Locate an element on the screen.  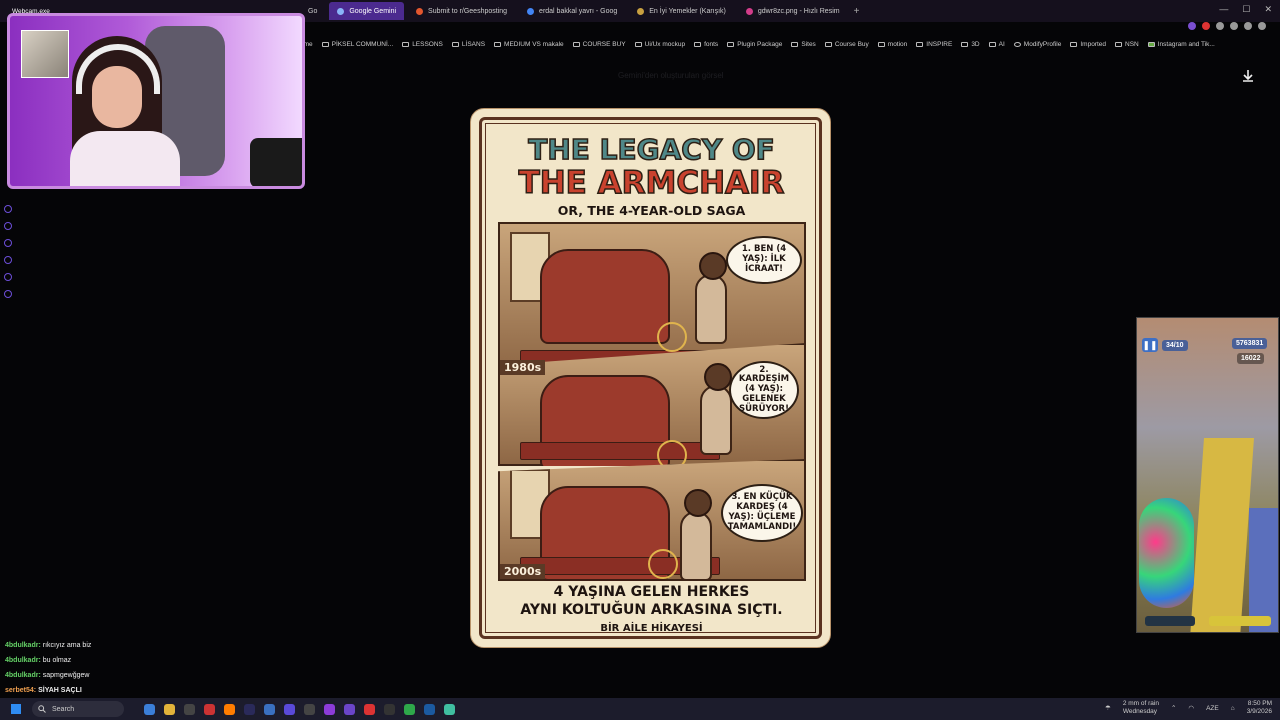
bookmark-label: Plugin Package is located at coordinates (760, 44).